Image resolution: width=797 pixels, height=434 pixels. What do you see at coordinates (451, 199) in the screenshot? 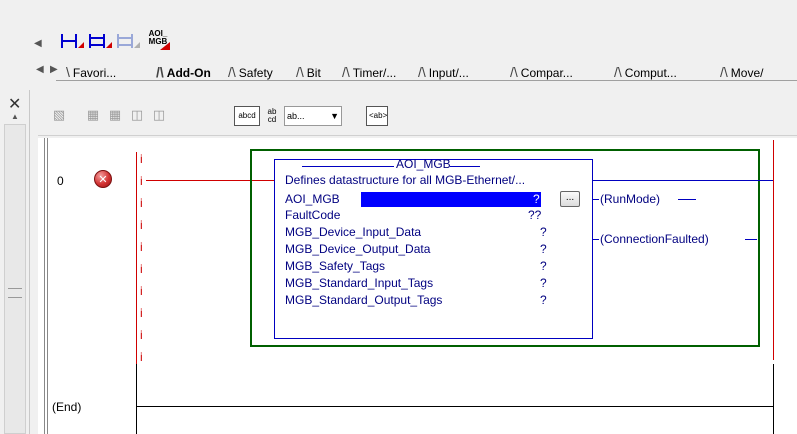
I see `aoi-tag-operand-selected` at bounding box center [451, 199].